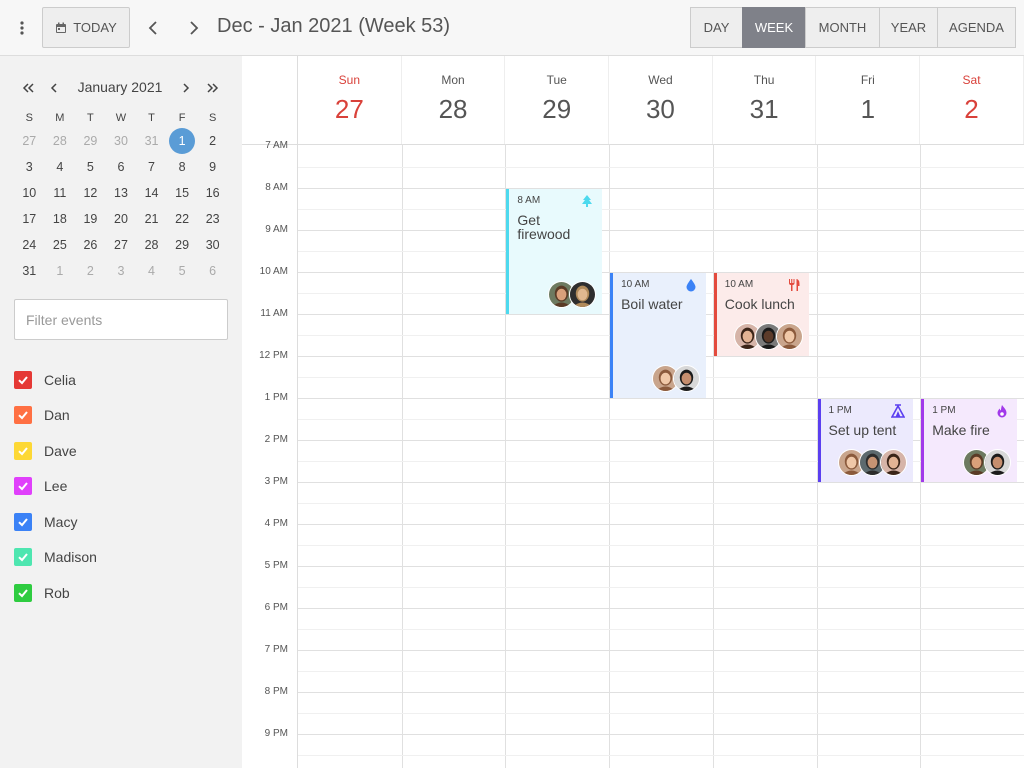 The width and height of the screenshot is (1024, 768). I want to click on more-menu-icon, so click(22, 28).